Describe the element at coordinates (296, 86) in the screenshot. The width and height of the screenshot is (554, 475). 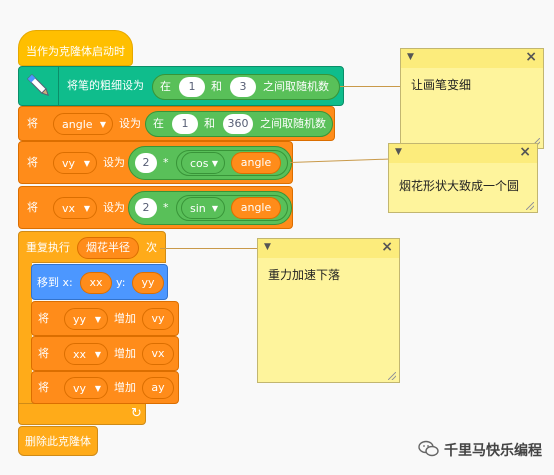
I see `random-post: 之间取随机数` at that location.